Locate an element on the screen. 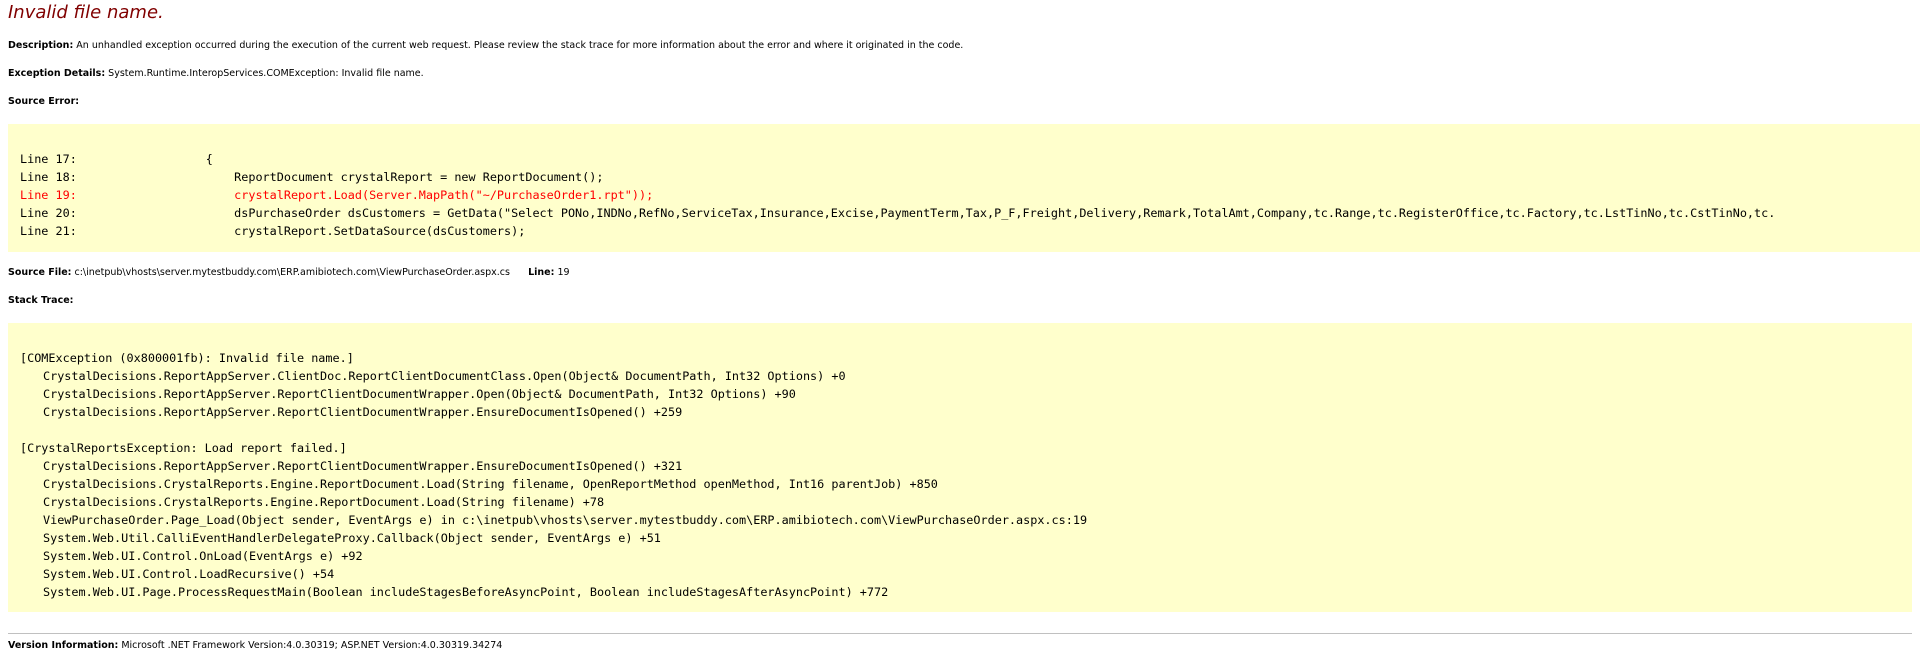 The width and height of the screenshot is (1920, 667). source-error-heading: Source Error: is located at coordinates (43, 101).